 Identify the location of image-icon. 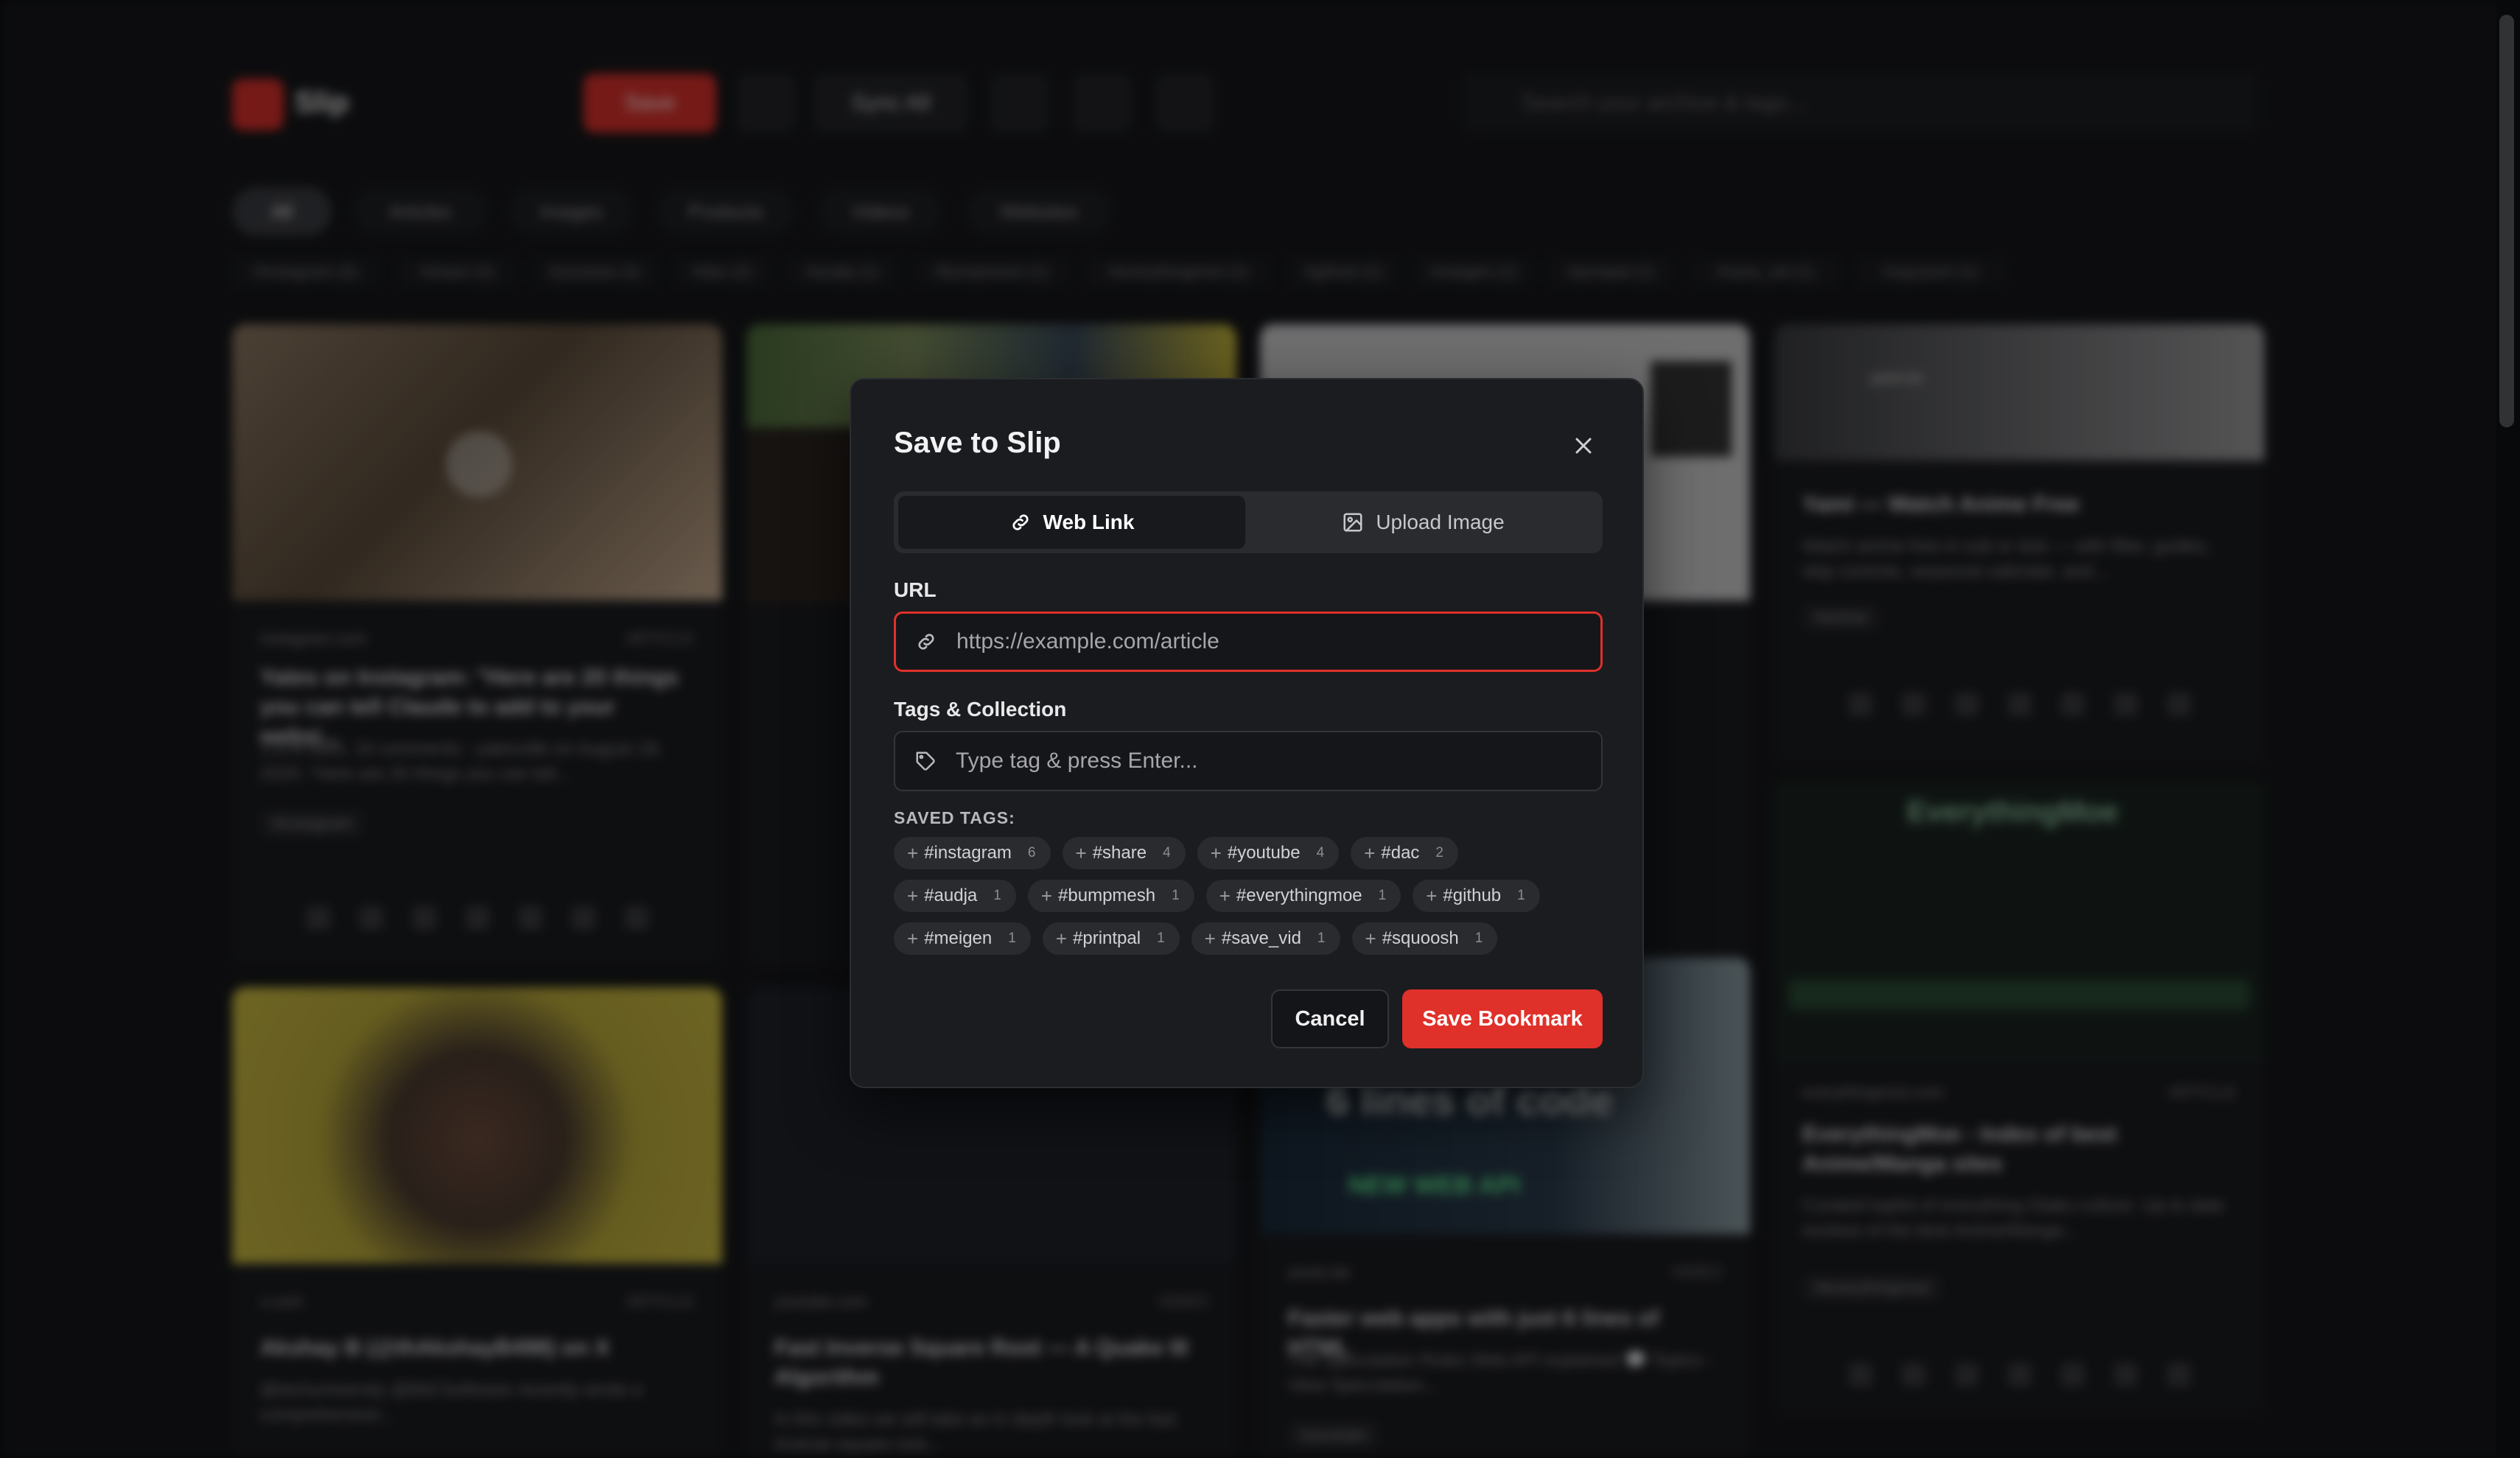
(1352, 522).